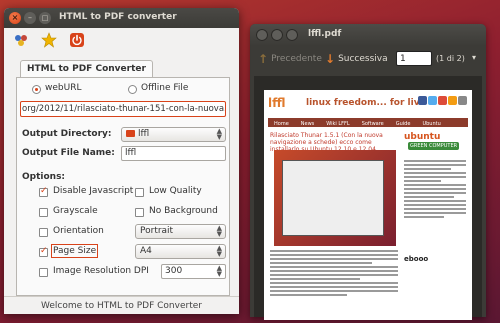 The height and width of the screenshot is (323, 500). I want to click on grayscale-checkbox, so click(43, 212).